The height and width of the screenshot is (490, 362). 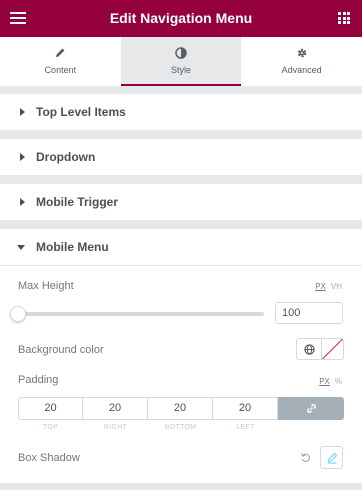 I want to click on side-label-right: RIGHT, so click(x=115, y=427).